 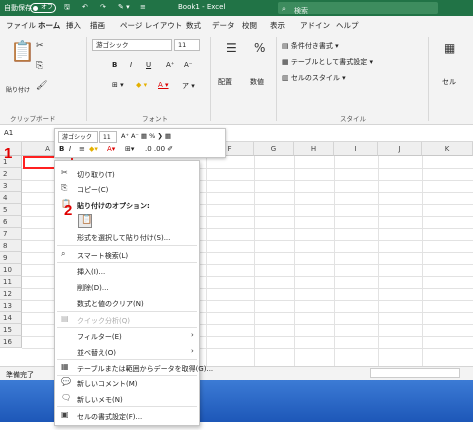 I want to click on mini-grow-shrink-icon: A⁺ A⁻ ▦ % ❯ ▦, so click(x=146, y=136).